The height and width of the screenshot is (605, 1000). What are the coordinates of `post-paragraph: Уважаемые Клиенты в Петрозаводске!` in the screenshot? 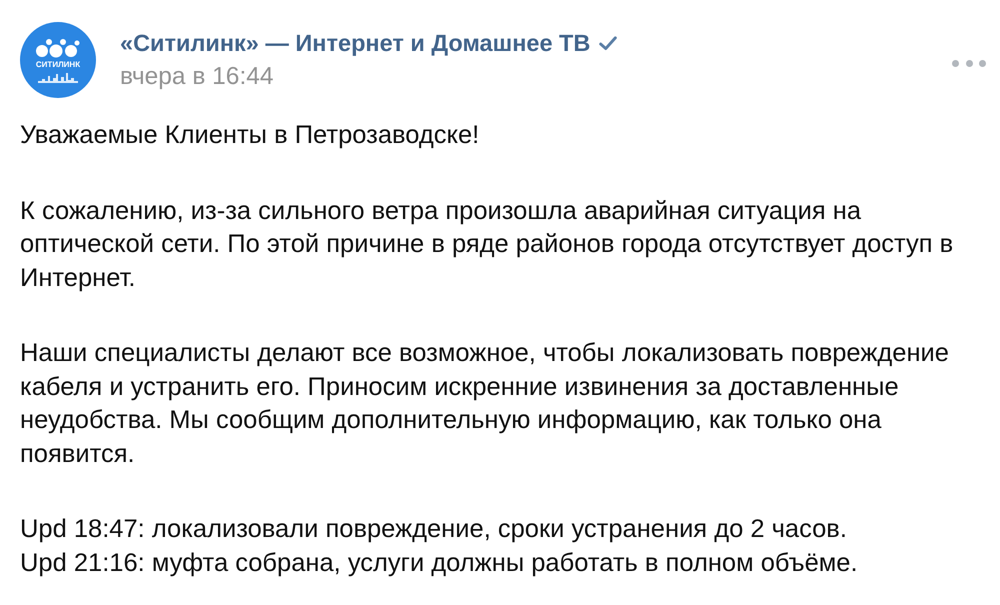 It's located at (250, 135).